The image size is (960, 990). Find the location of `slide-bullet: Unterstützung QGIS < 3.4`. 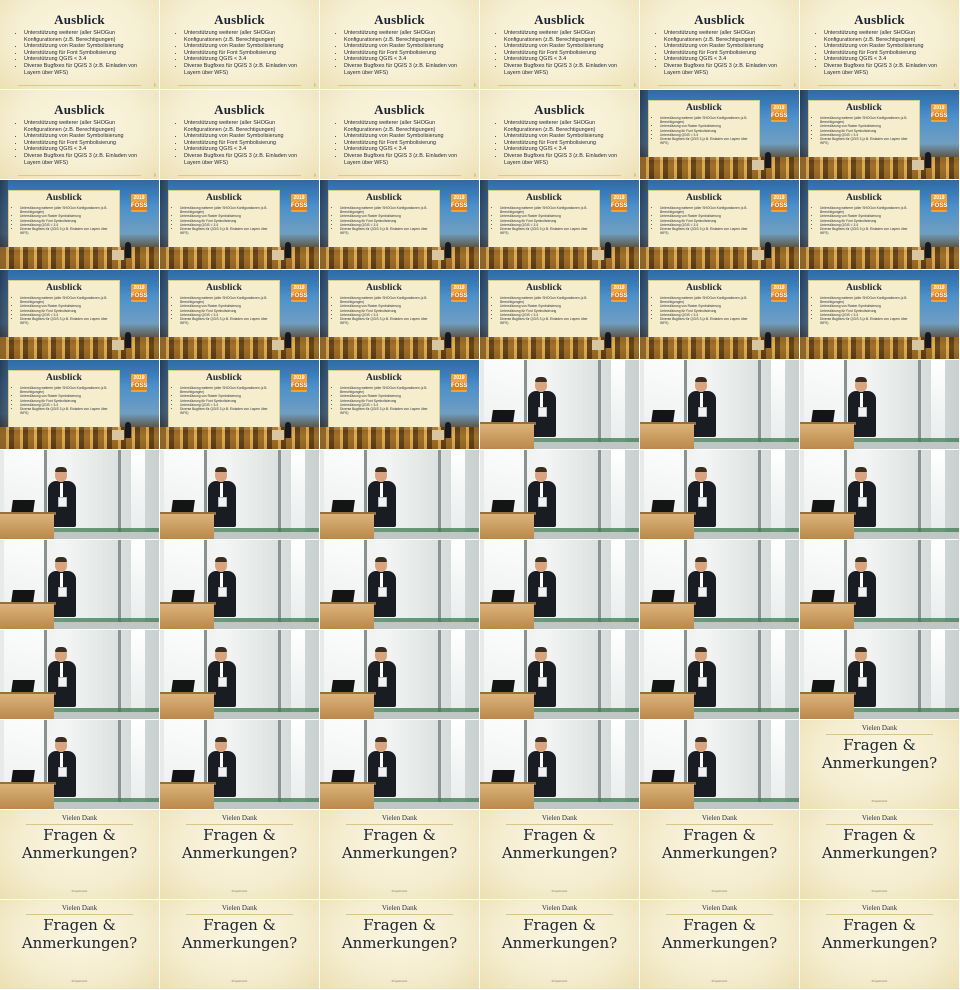

slide-bullet: Unterstützung QGIS < 3.4 is located at coordinates (87, 59).